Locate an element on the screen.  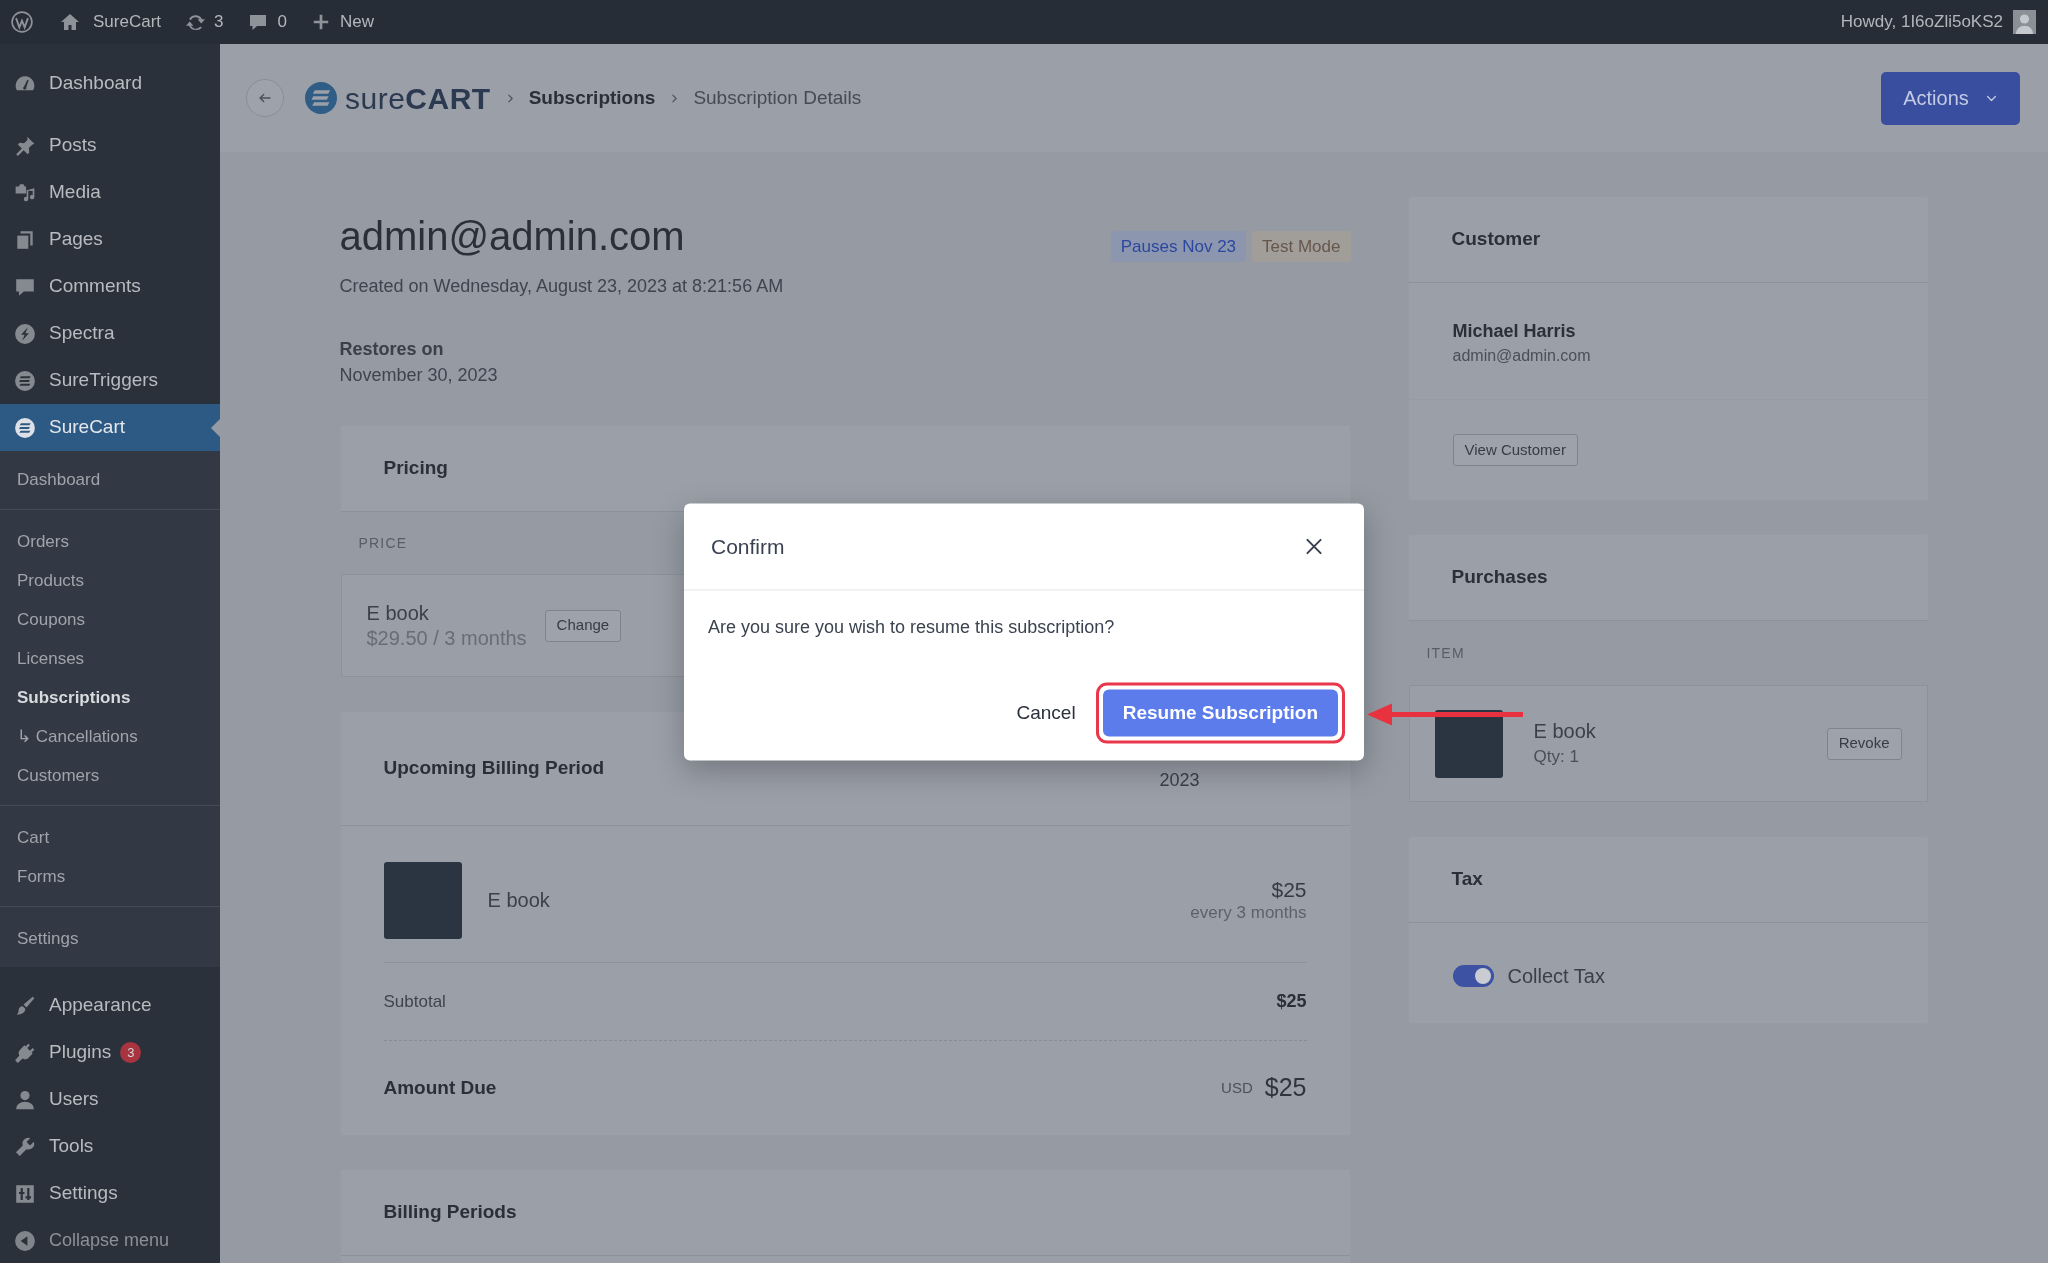
status-badge: Test Mode is located at coordinates (1301, 246).